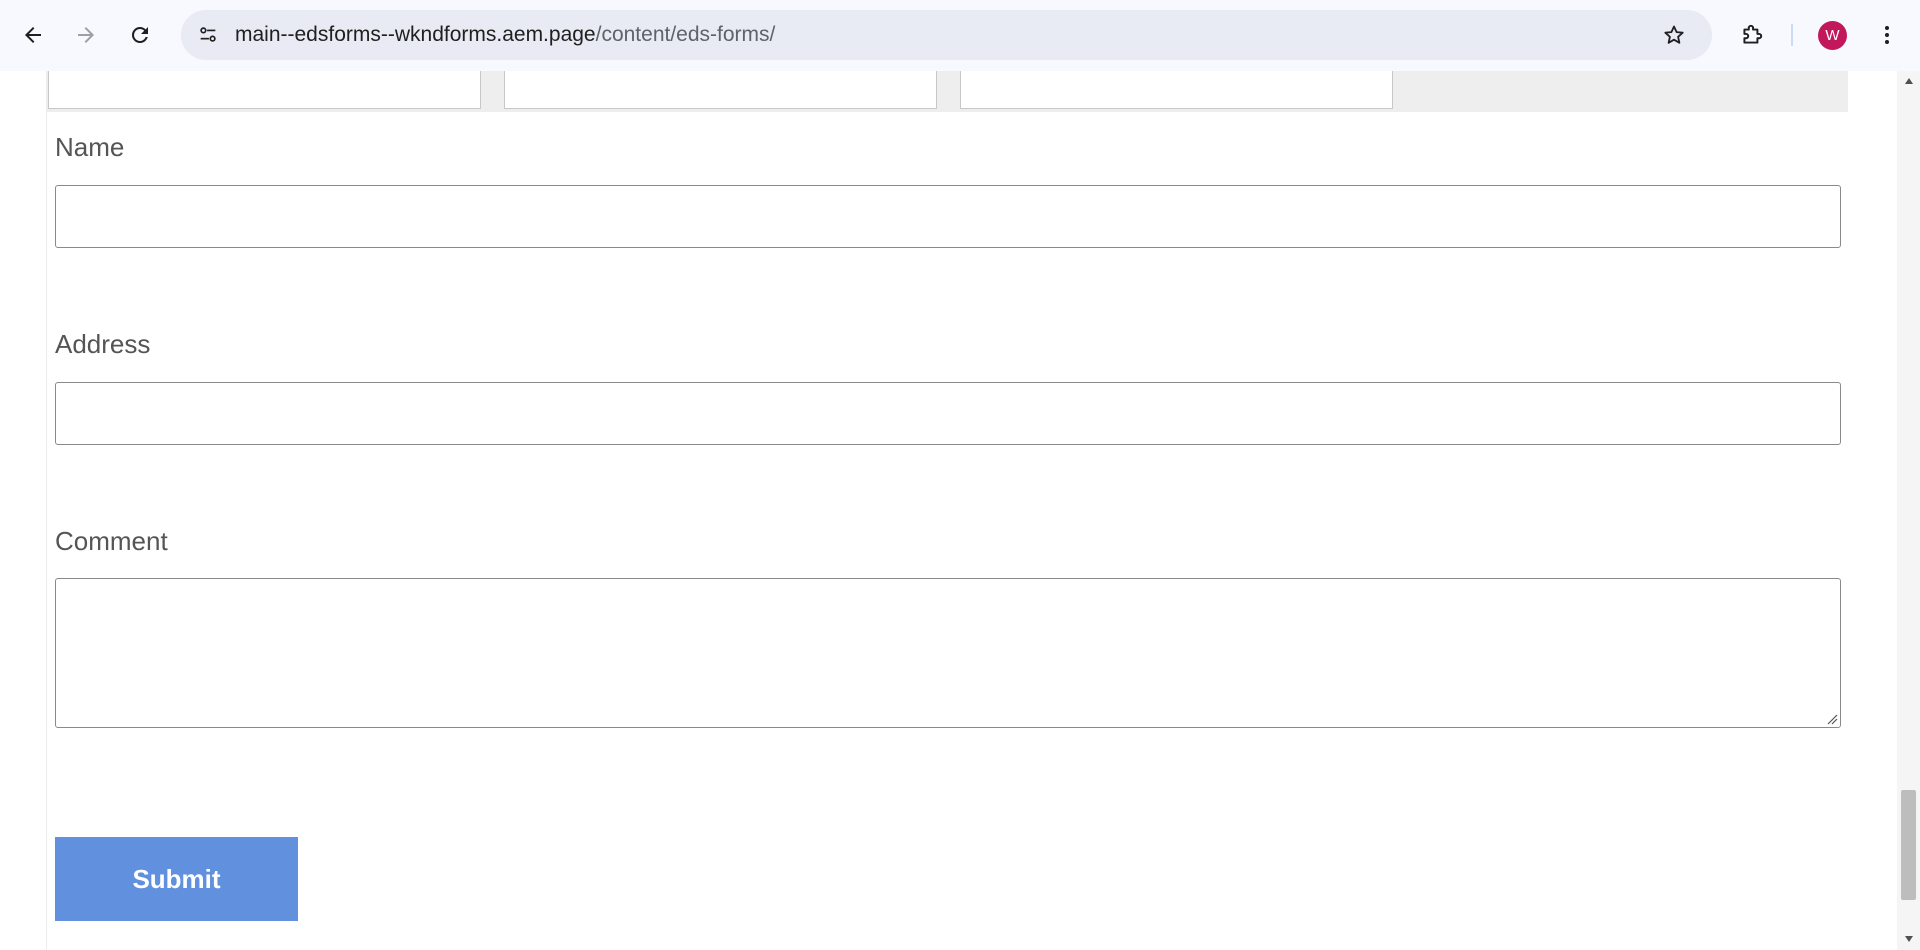  I want to click on back-button, so click(33, 35).